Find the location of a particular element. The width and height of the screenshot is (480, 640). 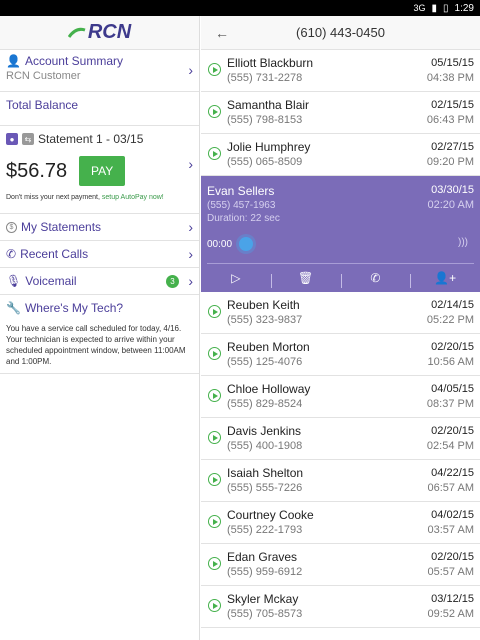

call-icon: ✆ is located at coordinates (375, 279).